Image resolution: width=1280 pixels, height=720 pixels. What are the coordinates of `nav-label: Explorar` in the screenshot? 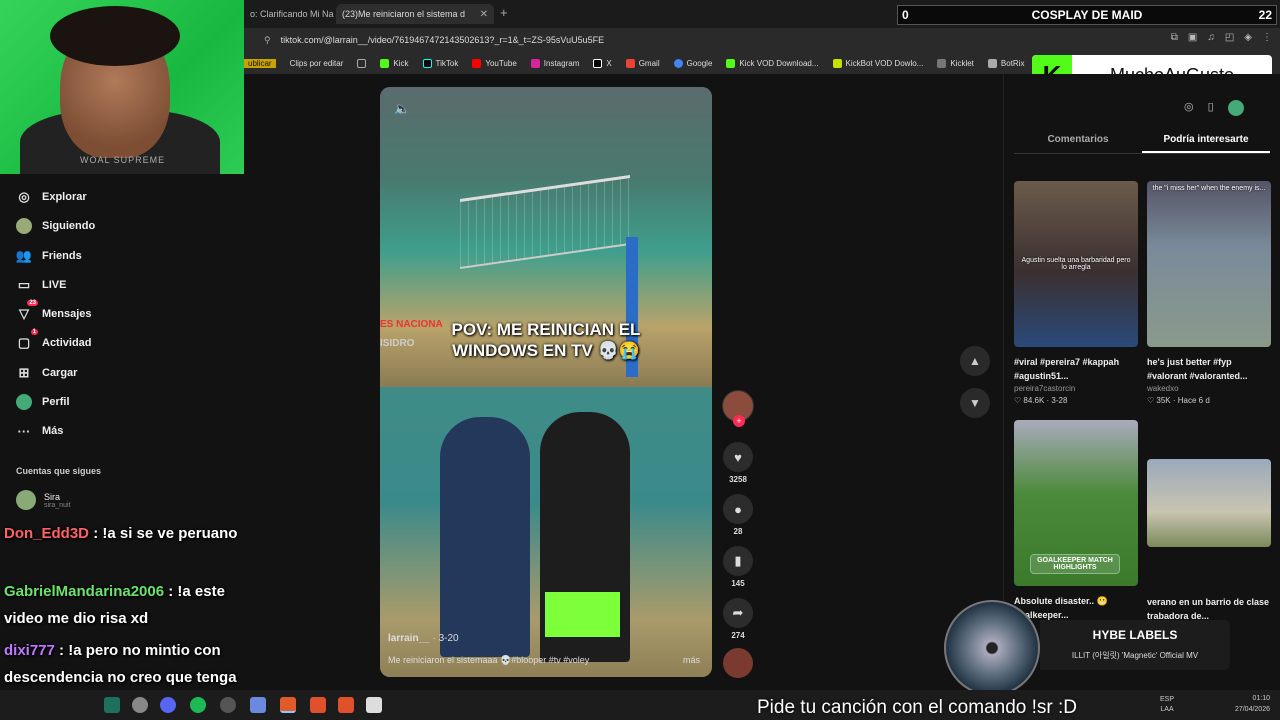 It's located at (64, 197).